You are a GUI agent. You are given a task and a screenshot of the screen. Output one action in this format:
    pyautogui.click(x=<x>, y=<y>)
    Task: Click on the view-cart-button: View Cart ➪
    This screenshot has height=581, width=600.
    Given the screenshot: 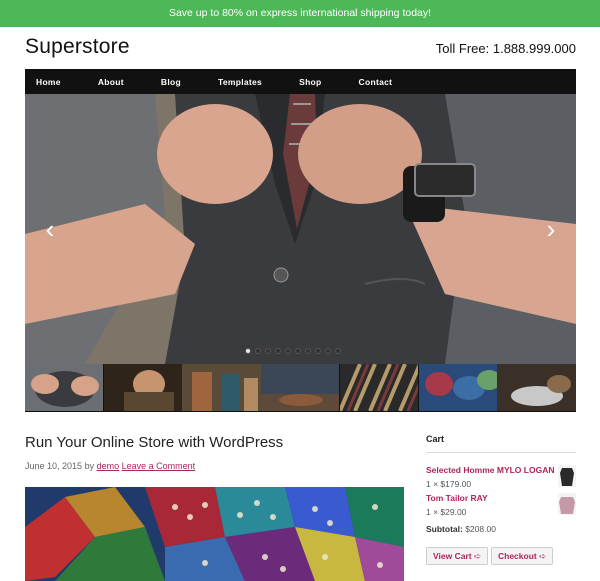 What is the action you would take?
    pyautogui.click(x=457, y=556)
    